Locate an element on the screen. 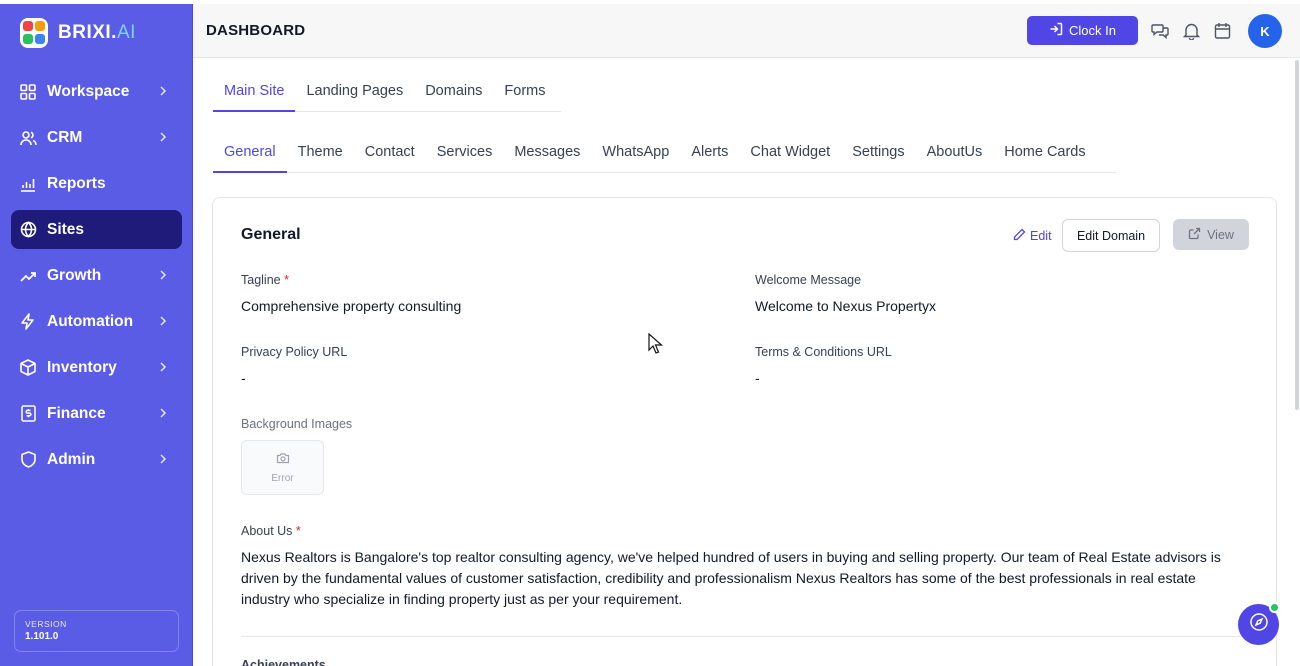  top-header: DASHBOARD Clock In K is located at coordinates (746, 31).